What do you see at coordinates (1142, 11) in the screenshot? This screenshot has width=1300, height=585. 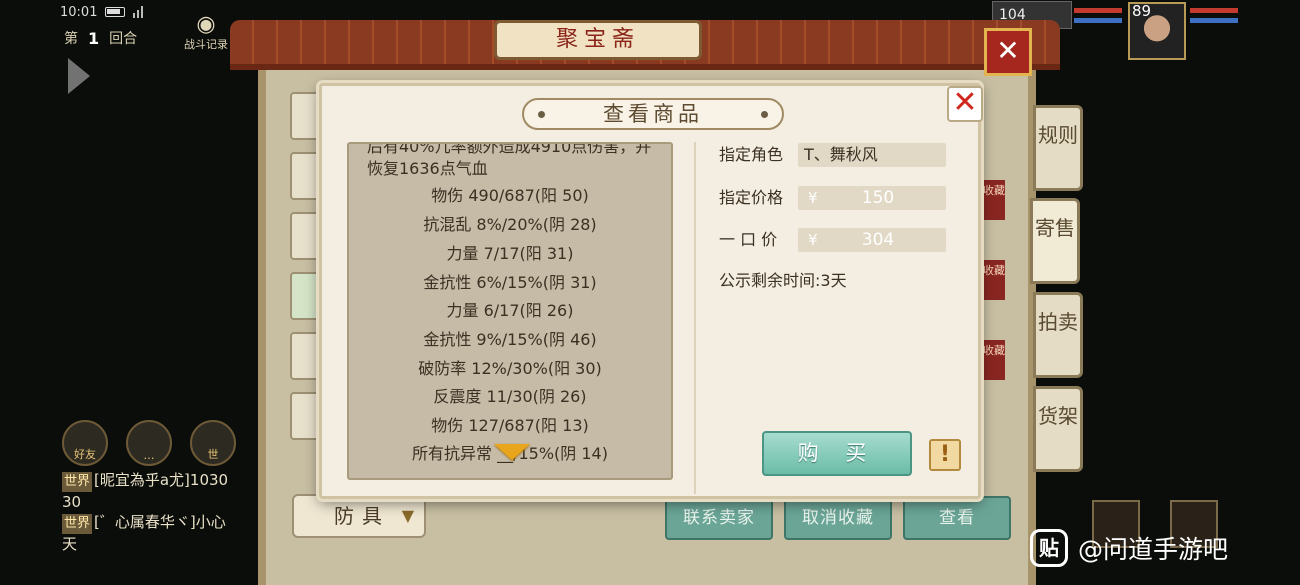 I see `player-level: 89` at bounding box center [1142, 11].